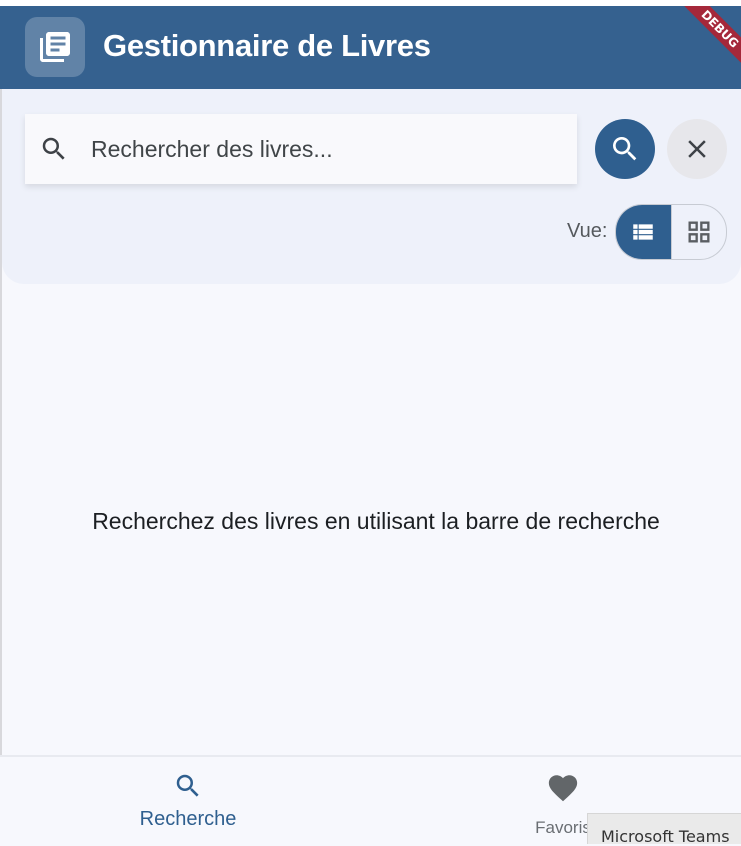 Image resolution: width=741 pixels, height=846 pixels. Describe the element at coordinates (706, 42) in the screenshot. I see `debug-banner: DEBUG` at that location.